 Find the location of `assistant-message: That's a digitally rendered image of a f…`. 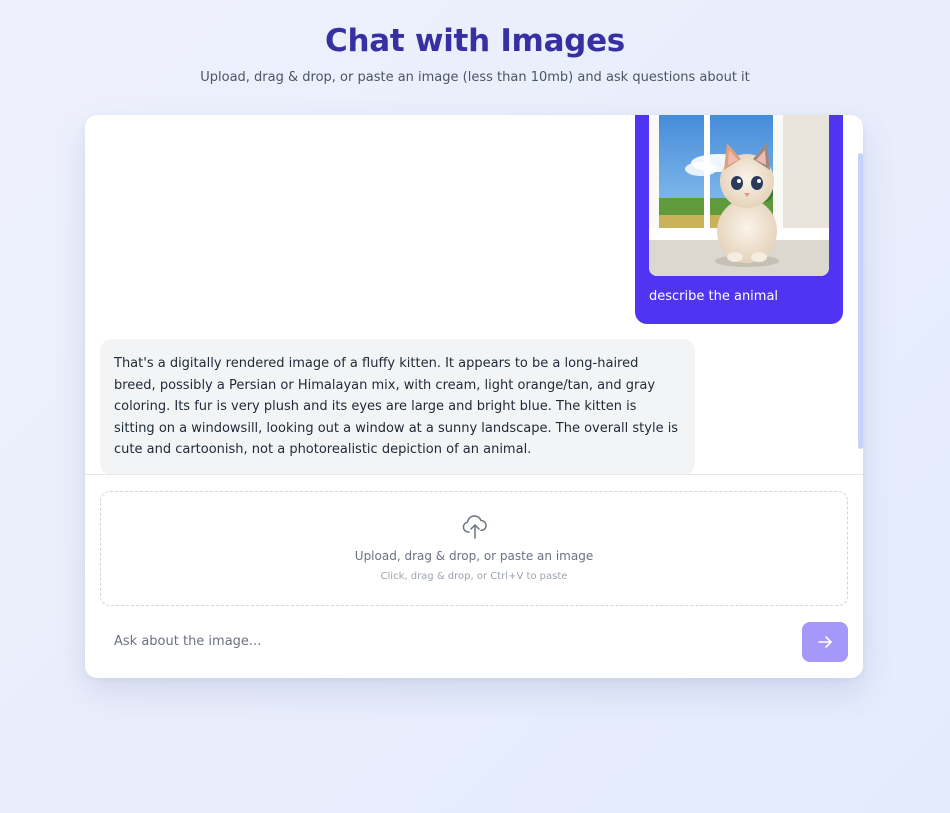

assistant-message: That's a digitally rendered image of a f… is located at coordinates (397, 406).